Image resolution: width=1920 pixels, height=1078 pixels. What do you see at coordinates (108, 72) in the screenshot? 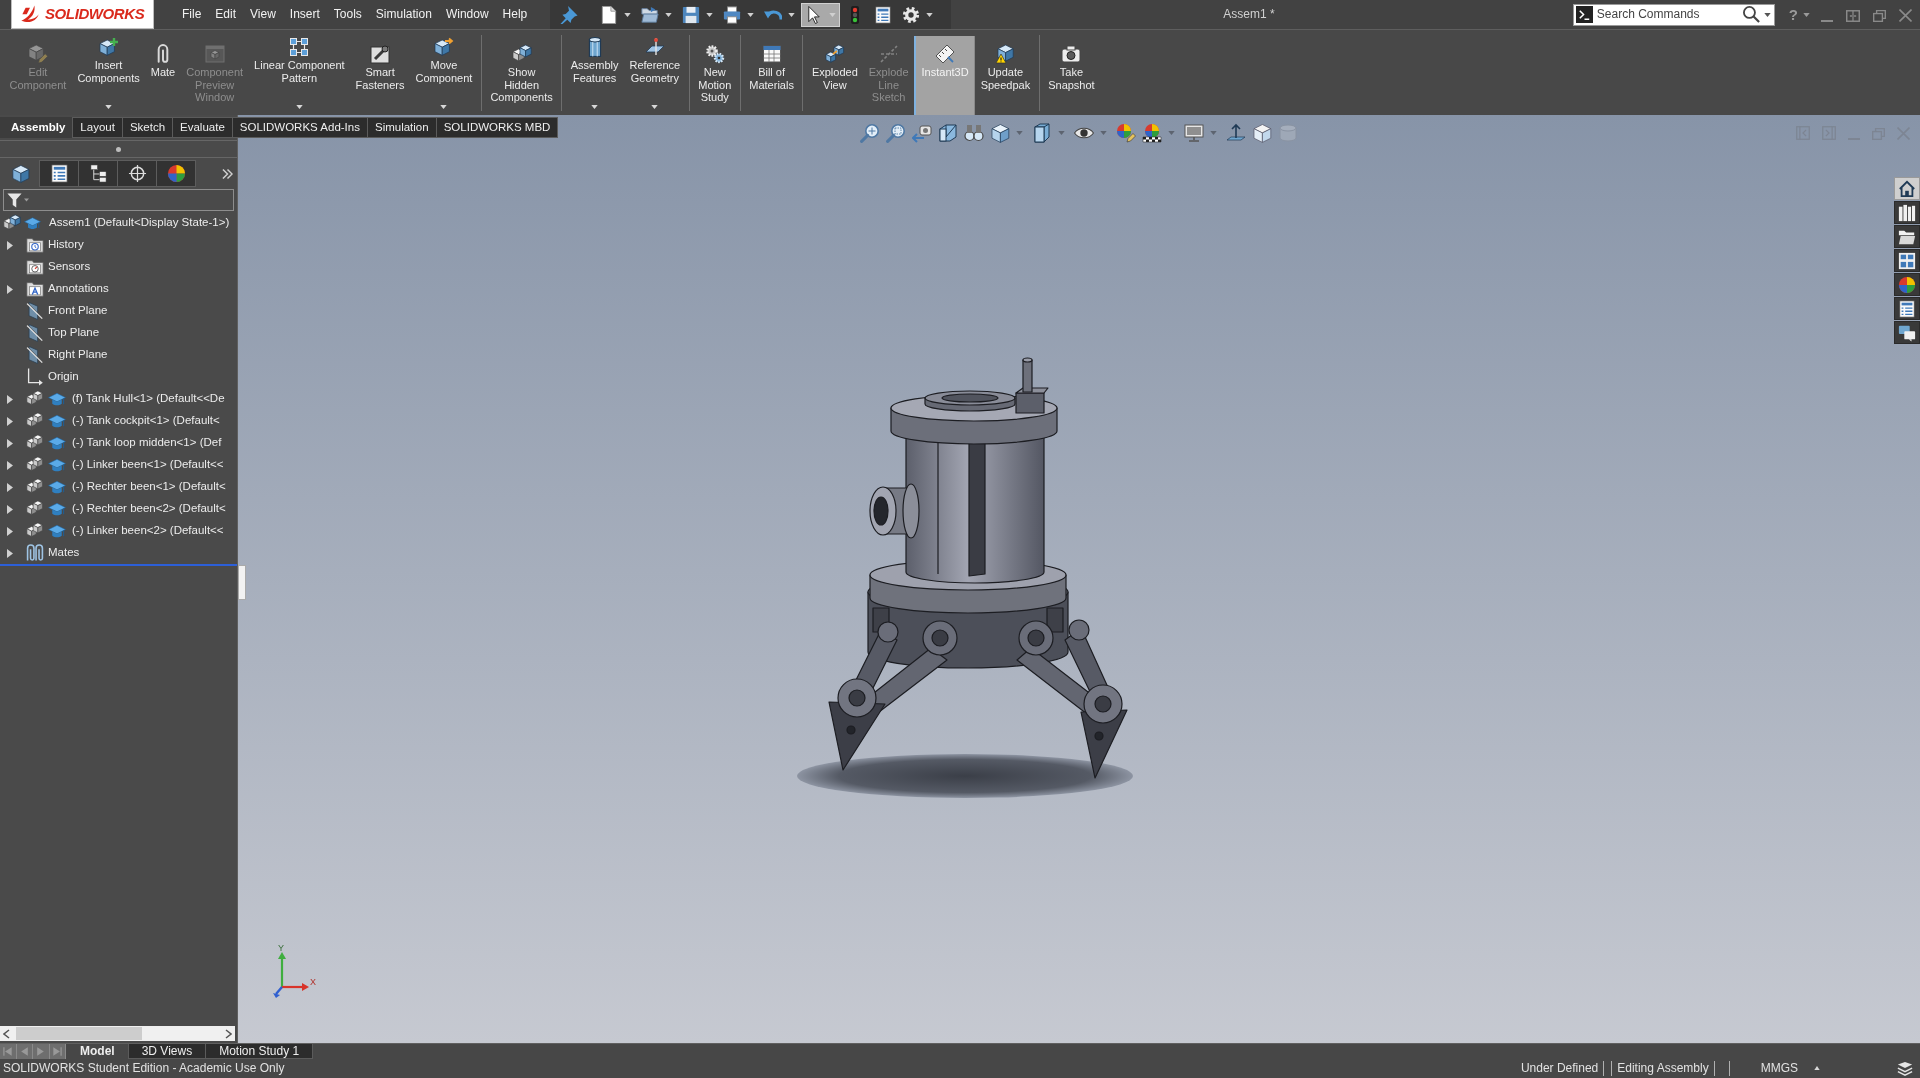
I see `cube-plus-button: Insert Components` at bounding box center [108, 72].